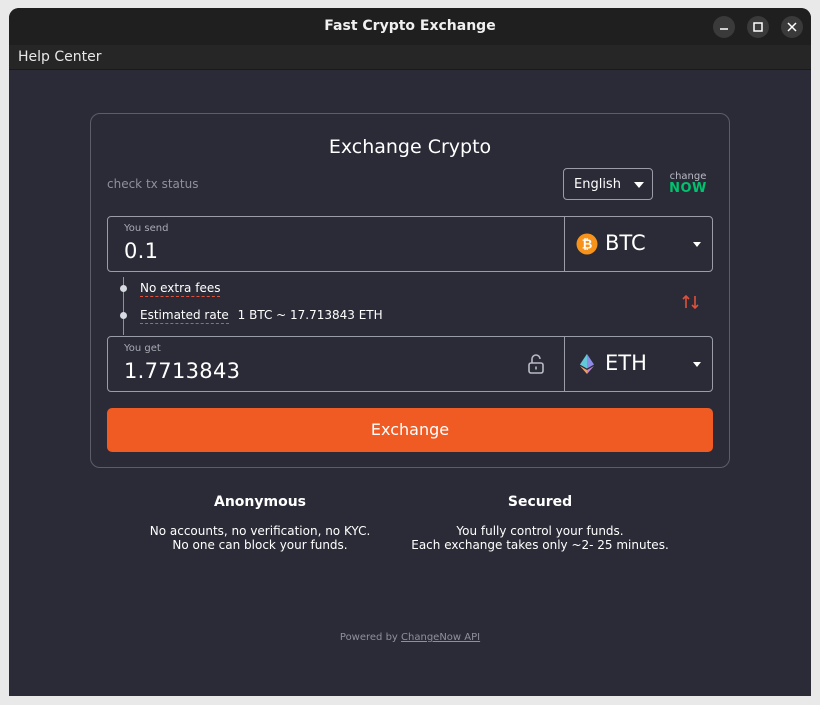 Image resolution: width=820 pixels, height=705 pixels. I want to click on check-tx-status-link: check tx status, so click(152, 184).